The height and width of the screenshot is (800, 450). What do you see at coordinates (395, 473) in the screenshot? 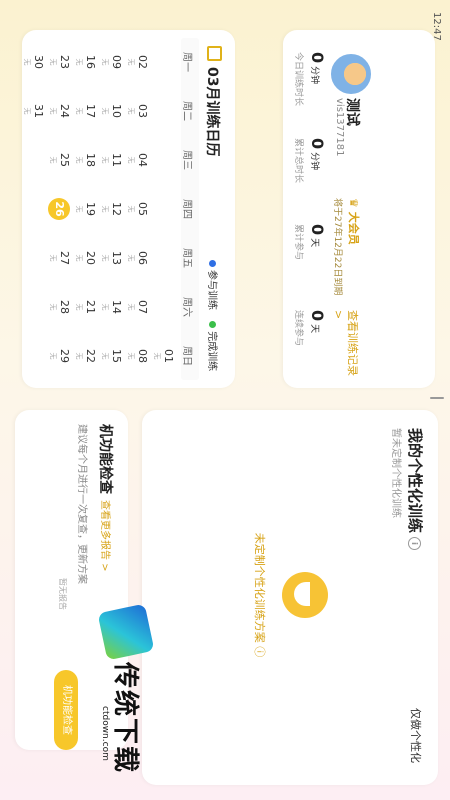
I see `personal-training-subtitle: 暂未定制个性化训练` at bounding box center [395, 473].